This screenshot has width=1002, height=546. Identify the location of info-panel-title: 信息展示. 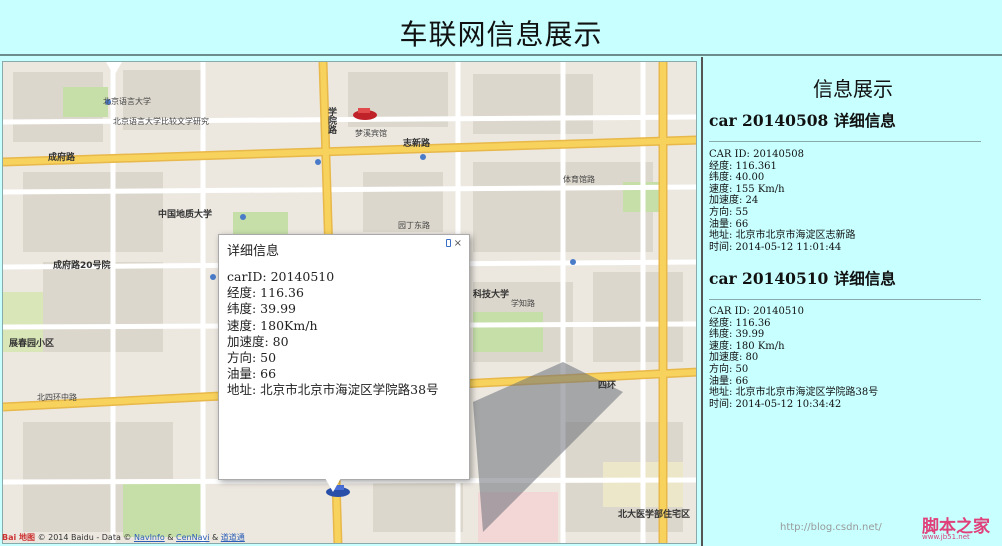
(853, 89).